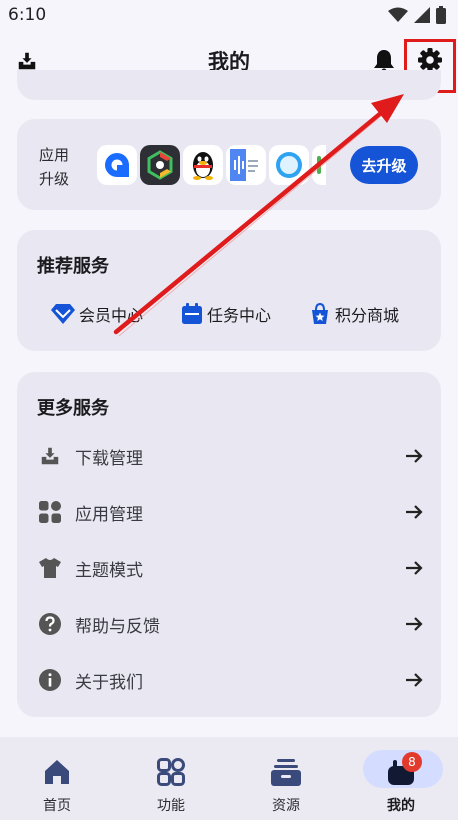 Image resolution: width=458 pixels, height=820 pixels. What do you see at coordinates (320, 313) in the screenshot?
I see `shop-star-icon` at bounding box center [320, 313].